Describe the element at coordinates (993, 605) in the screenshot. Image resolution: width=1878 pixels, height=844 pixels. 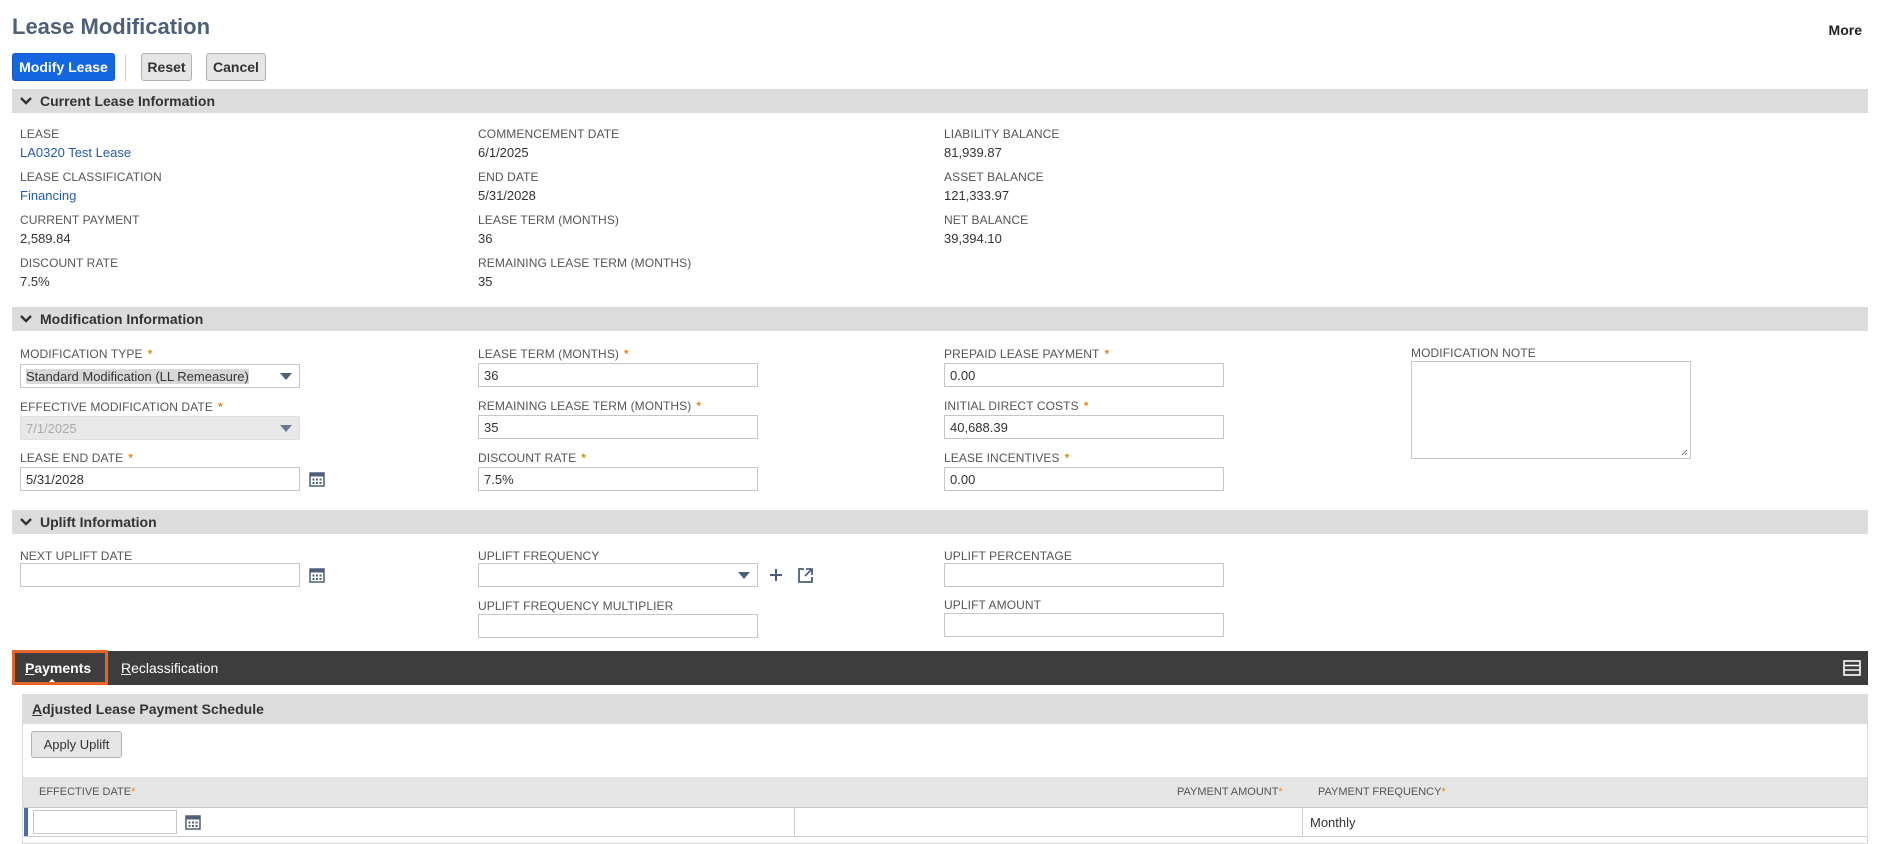
I see `uplift-amount-label: UPLIFT AMOUNT` at that location.